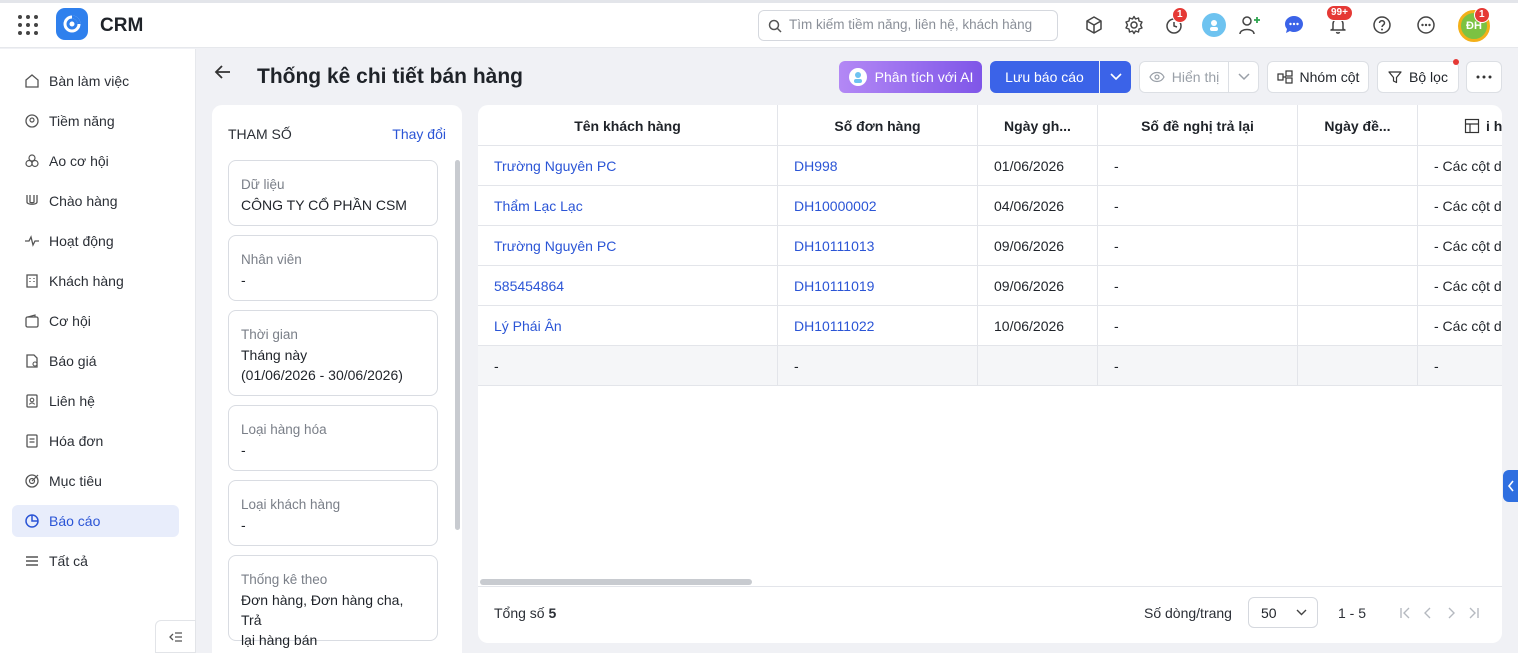  Describe the element at coordinates (95, 81) in the screenshot. I see `sidebar-item-workspace: Bàn làm việc` at that location.